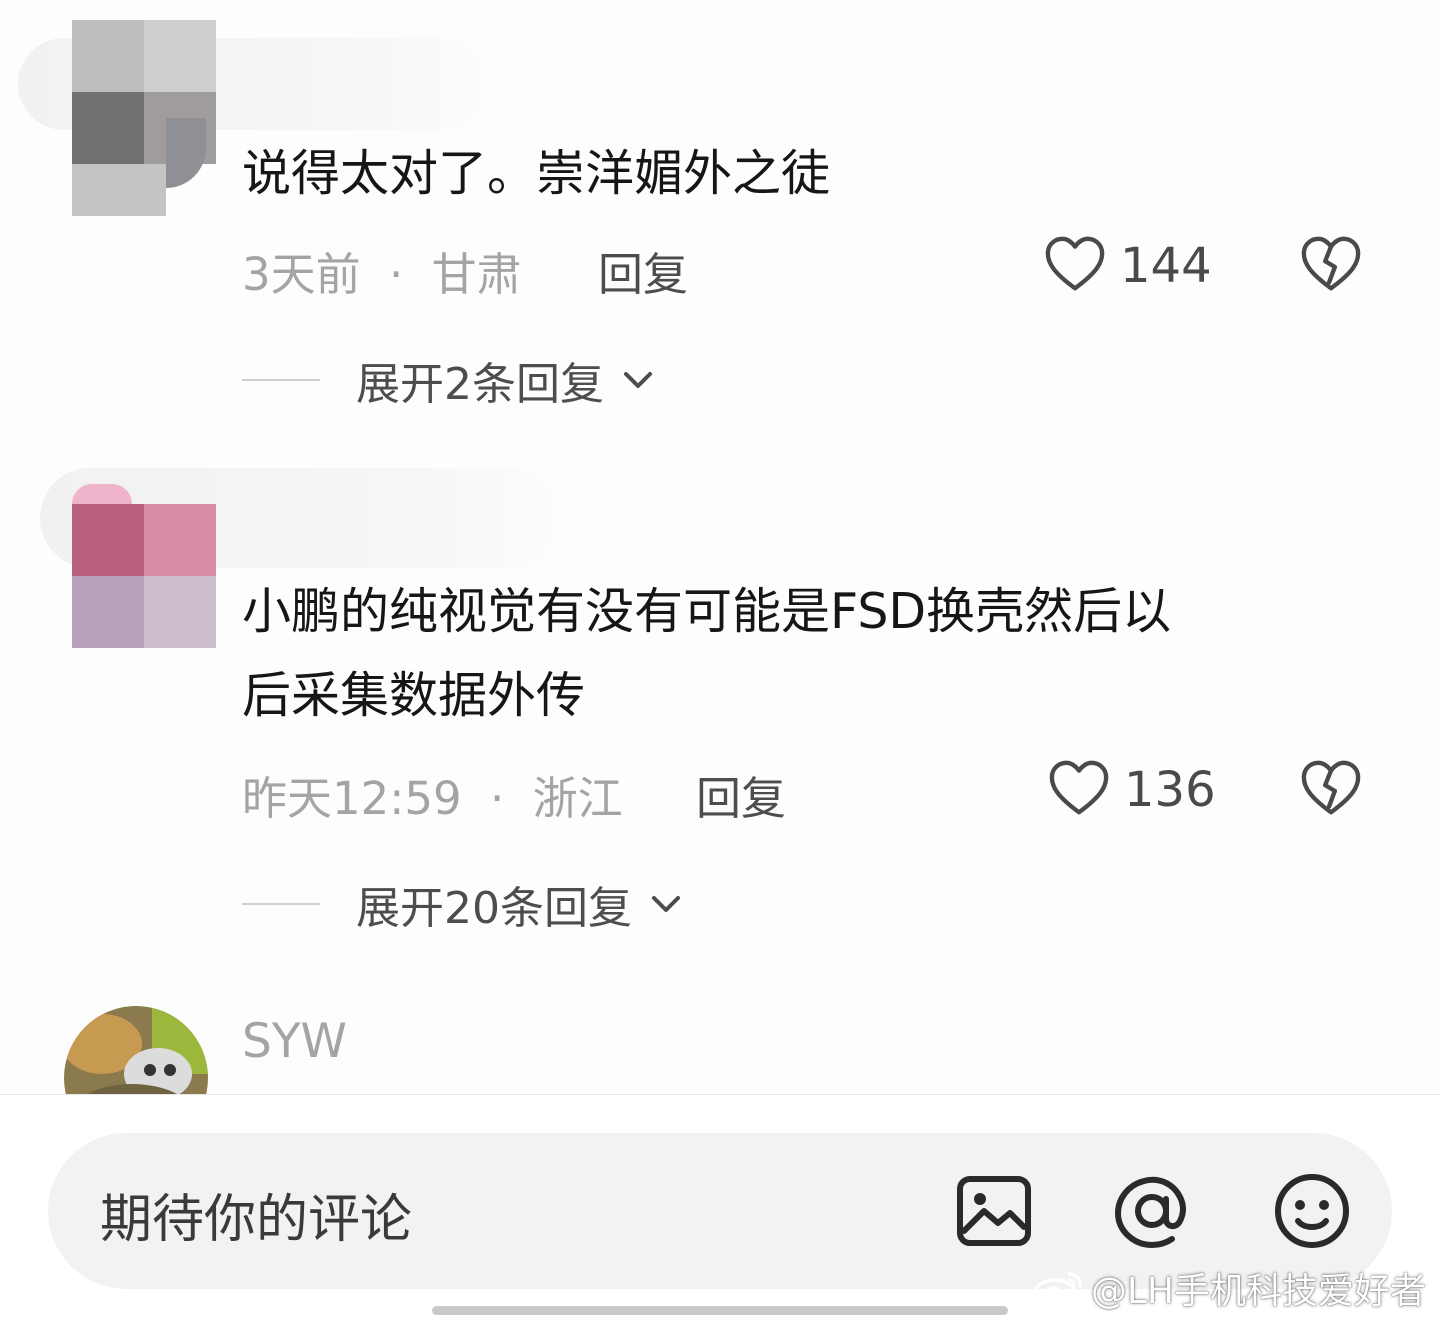 The height and width of the screenshot is (1321, 1440). I want to click on comment-text: 小鹏的纯视觉有没有可能是FSD换壳然后以 后采集数据外传, so click(822, 654).